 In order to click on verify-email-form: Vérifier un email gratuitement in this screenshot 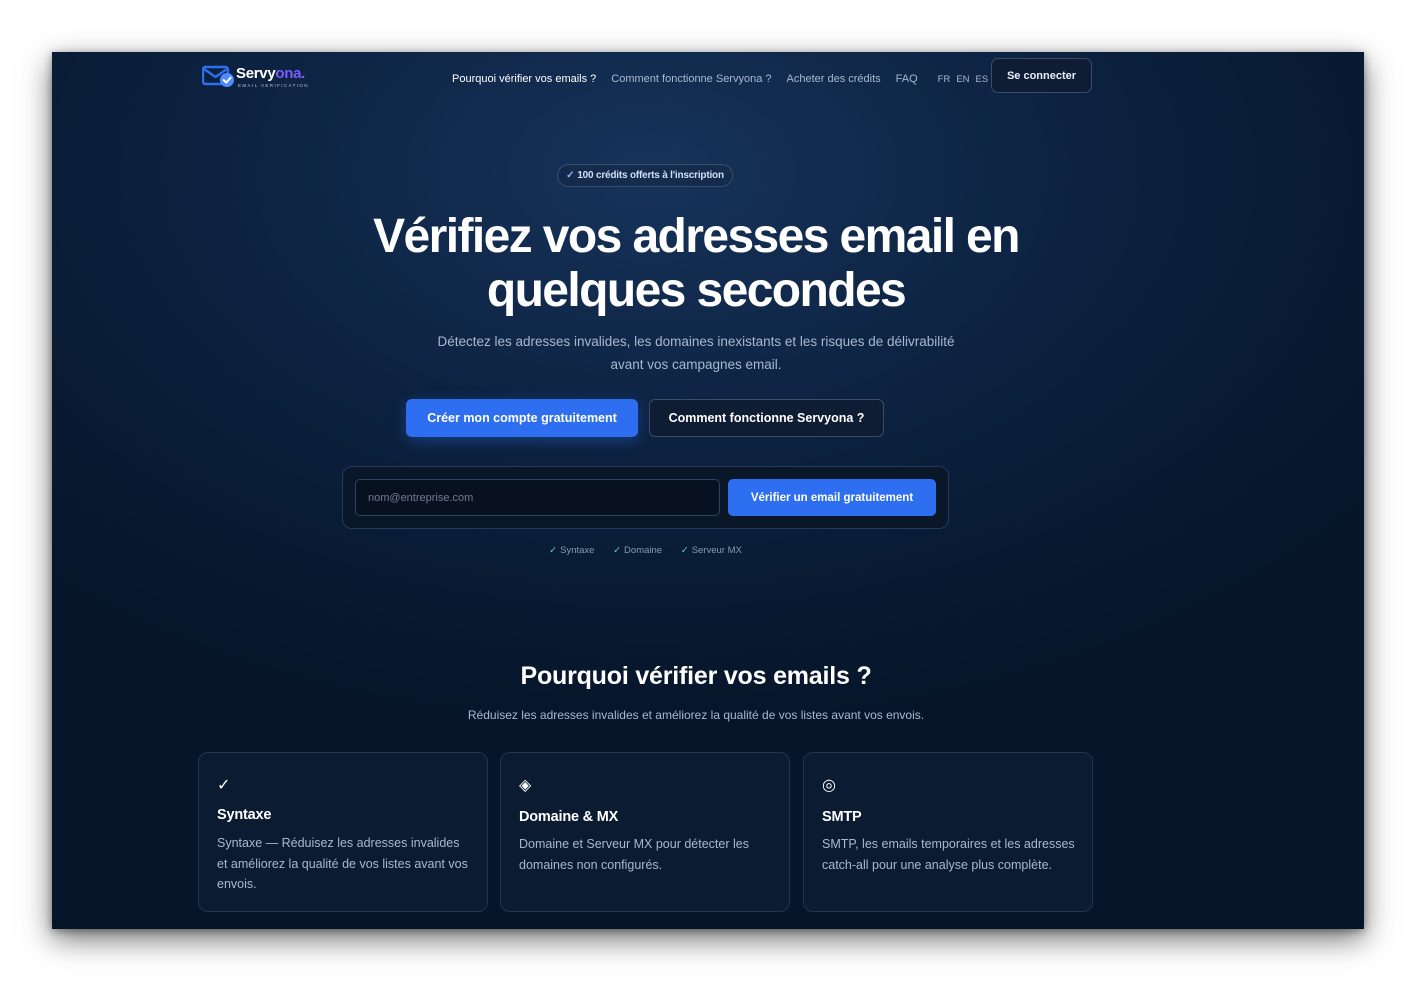, I will do `click(645, 497)`.